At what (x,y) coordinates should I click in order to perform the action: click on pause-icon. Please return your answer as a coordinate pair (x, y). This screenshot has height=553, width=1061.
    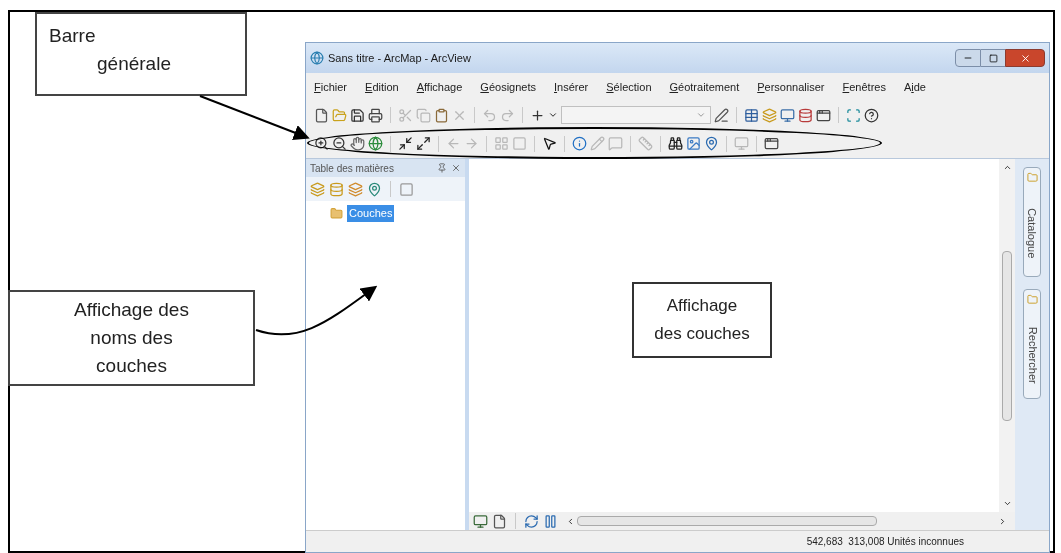
    Looking at the image, I should click on (550, 521).